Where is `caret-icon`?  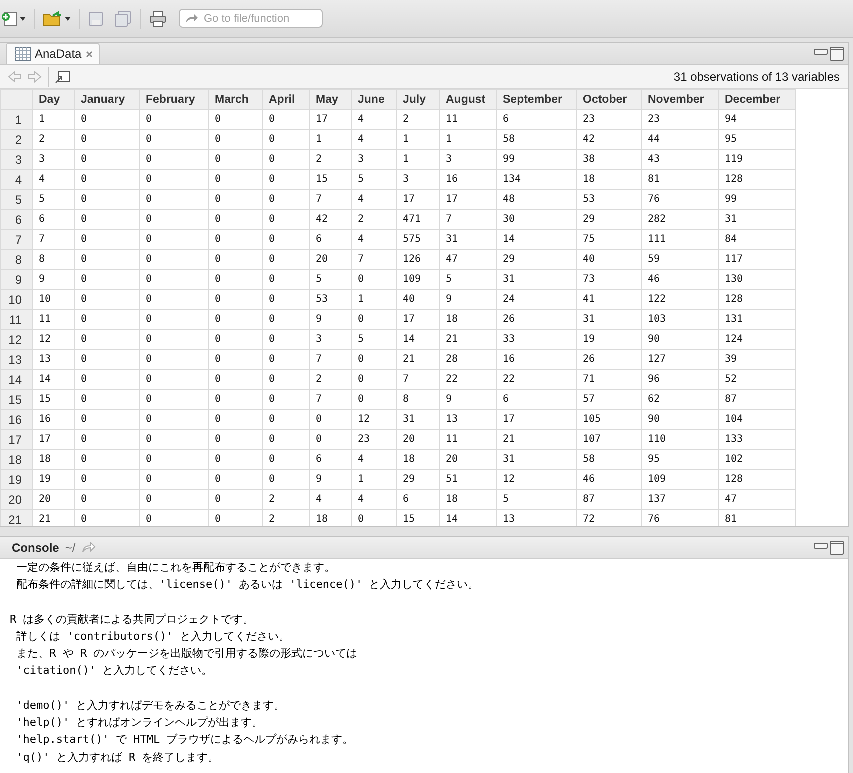
caret-icon is located at coordinates (68, 18).